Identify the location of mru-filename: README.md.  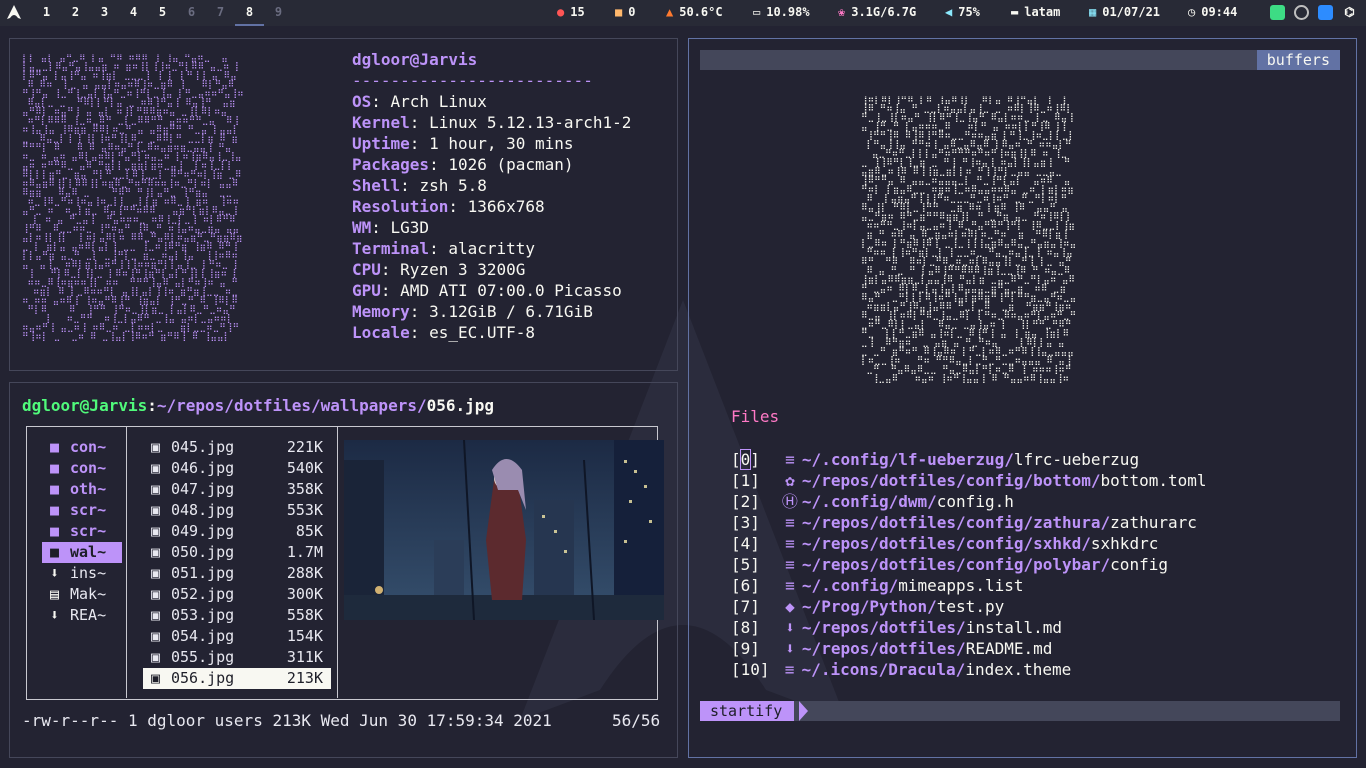
(1009, 648).